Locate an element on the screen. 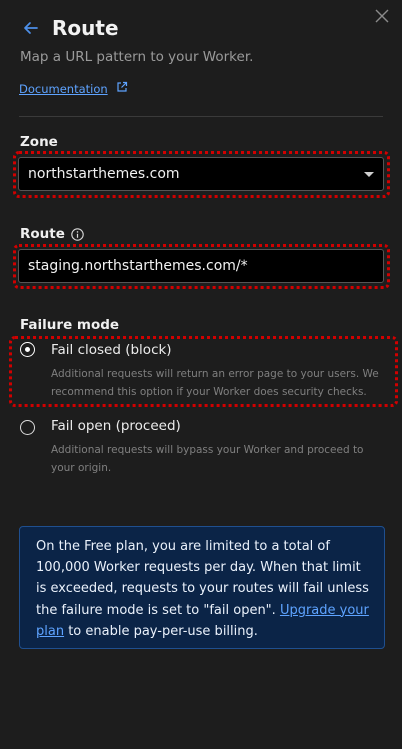 This screenshot has width=402, height=749. arrow-left-icon is located at coordinates (31, 28).